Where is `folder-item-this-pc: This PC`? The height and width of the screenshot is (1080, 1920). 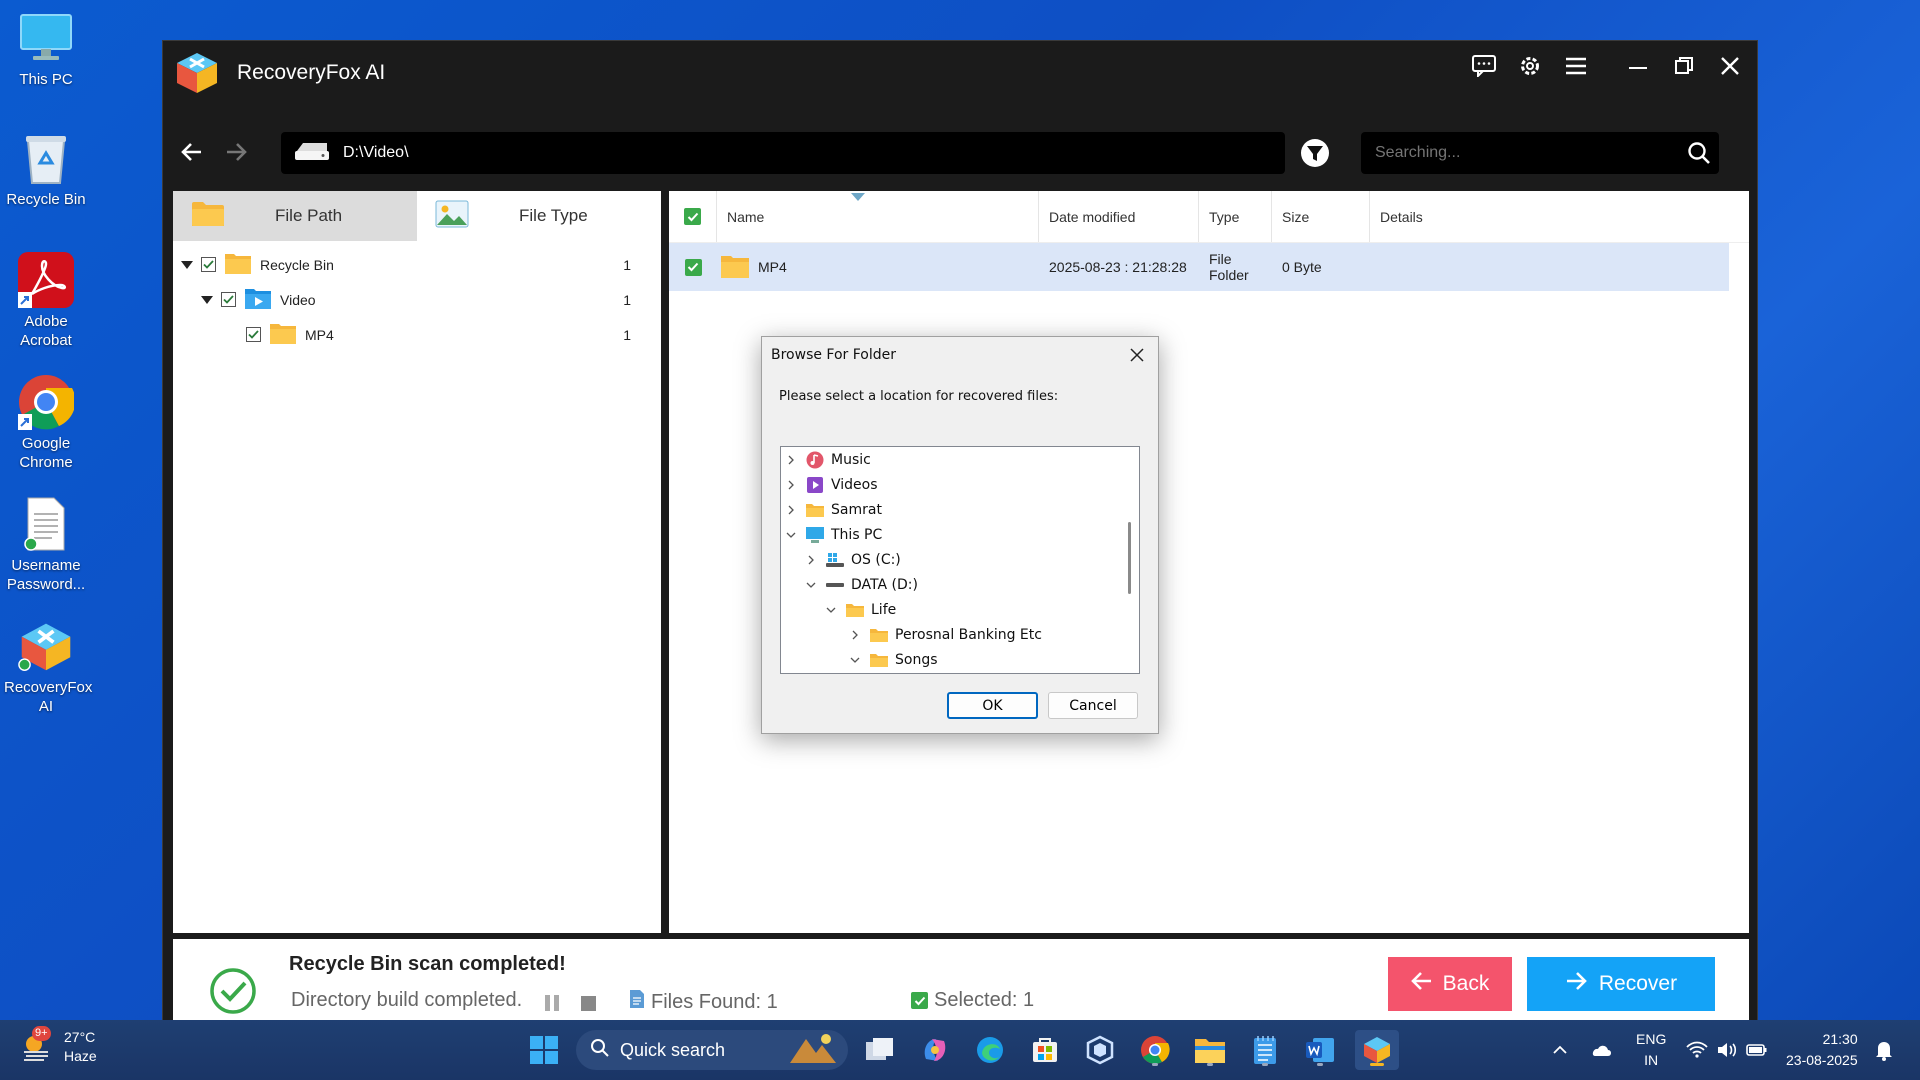 folder-item-this-pc: This PC is located at coordinates (833, 534).